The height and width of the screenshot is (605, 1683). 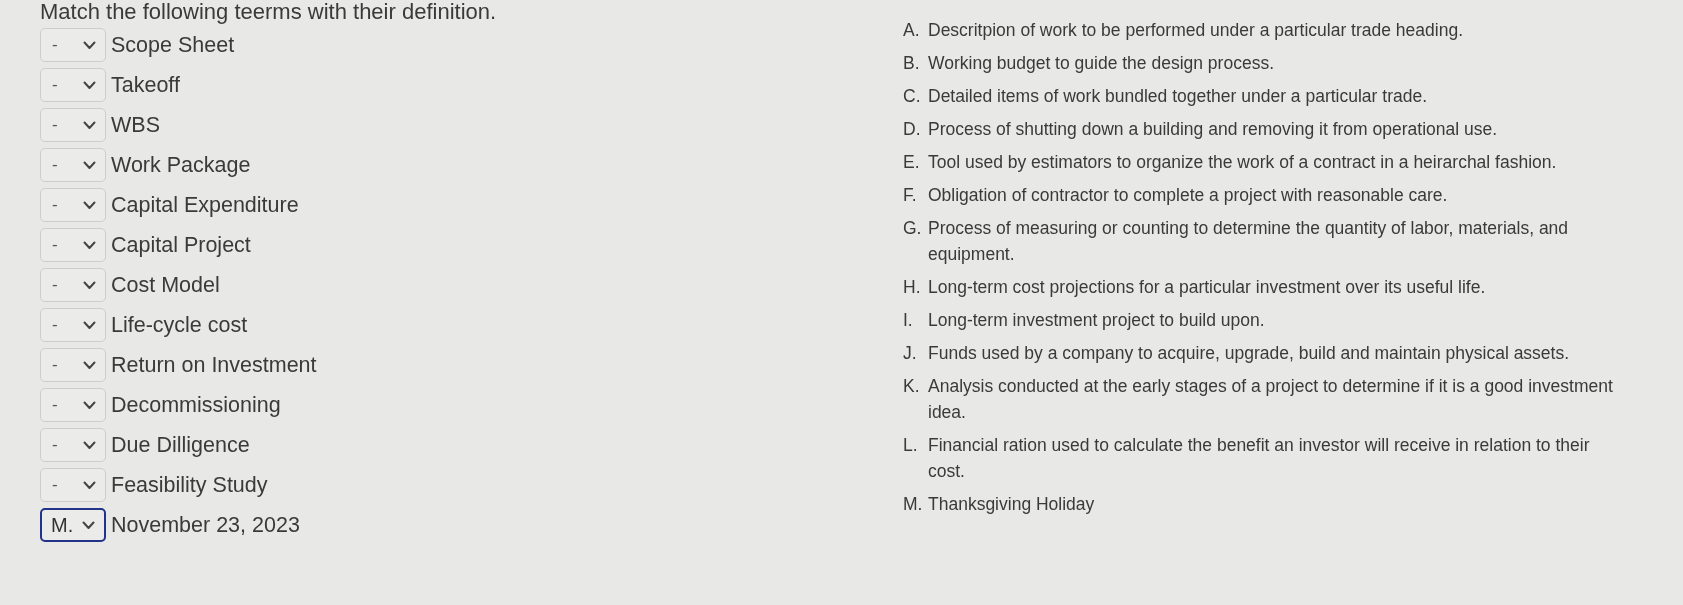 I want to click on definition-text: Detailed items of work bundled together under a particular trade., so click(x=1178, y=96).